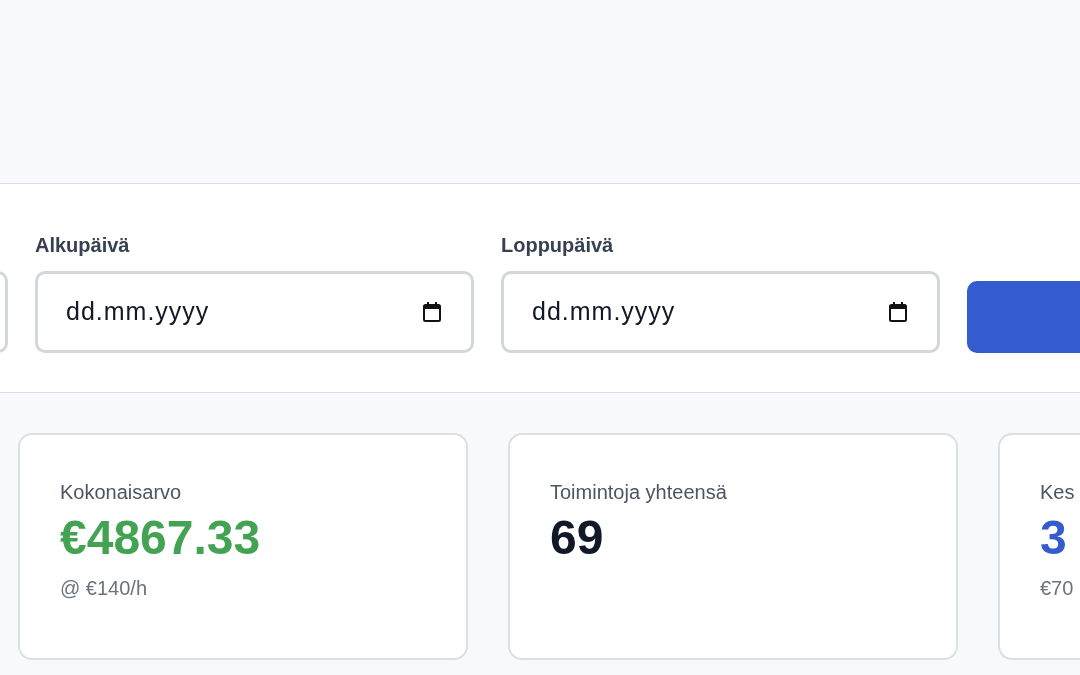 This screenshot has width=1080, height=675. What do you see at coordinates (1054, 538) in the screenshot?
I see `stat-value: 3` at bounding box center [1054, 538].